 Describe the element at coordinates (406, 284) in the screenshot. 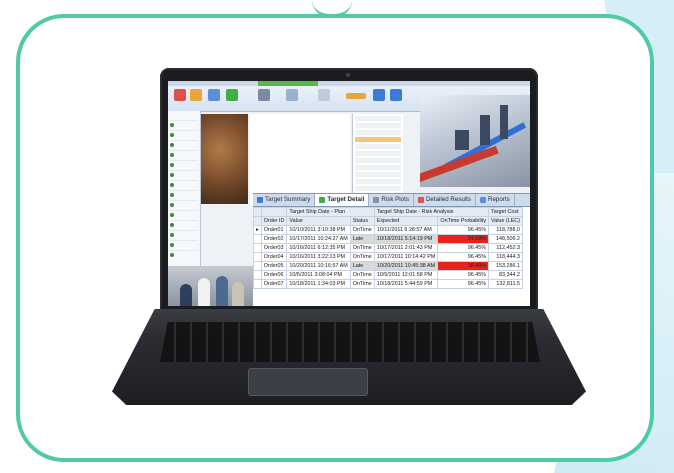

I see `table-cell: 10/18/2011 5:44:59 PM` at that location.